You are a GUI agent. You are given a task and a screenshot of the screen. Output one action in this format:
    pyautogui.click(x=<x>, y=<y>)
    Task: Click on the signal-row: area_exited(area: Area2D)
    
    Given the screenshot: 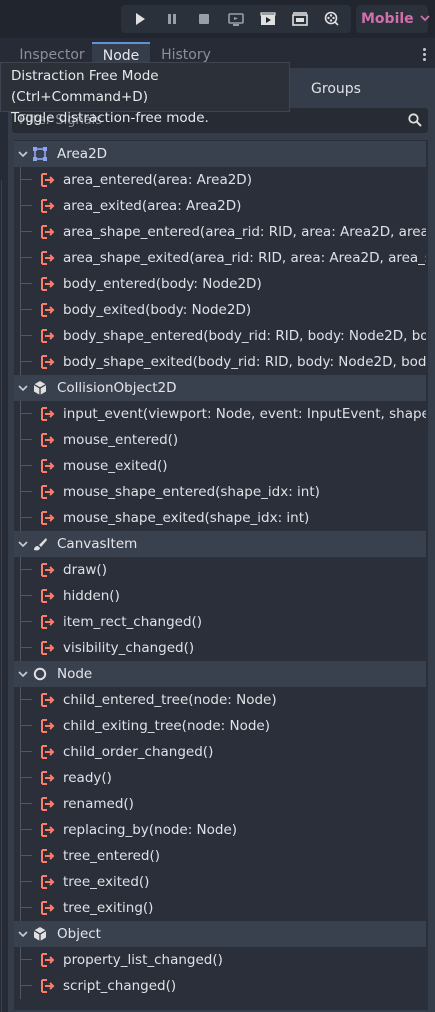 What is the action you would take?
    pyautogui.click(x=220, y=206)
    